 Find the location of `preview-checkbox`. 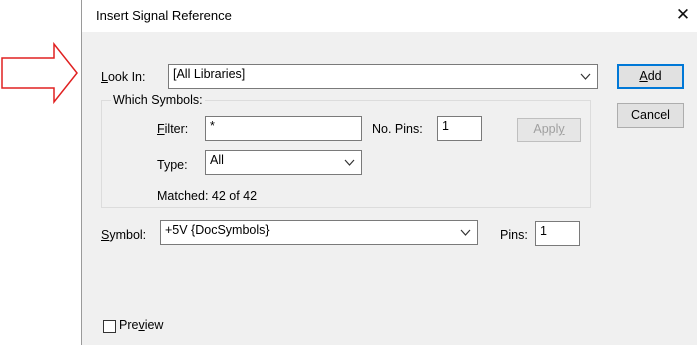

preview-checkbox is located at coordinates (109, 326).